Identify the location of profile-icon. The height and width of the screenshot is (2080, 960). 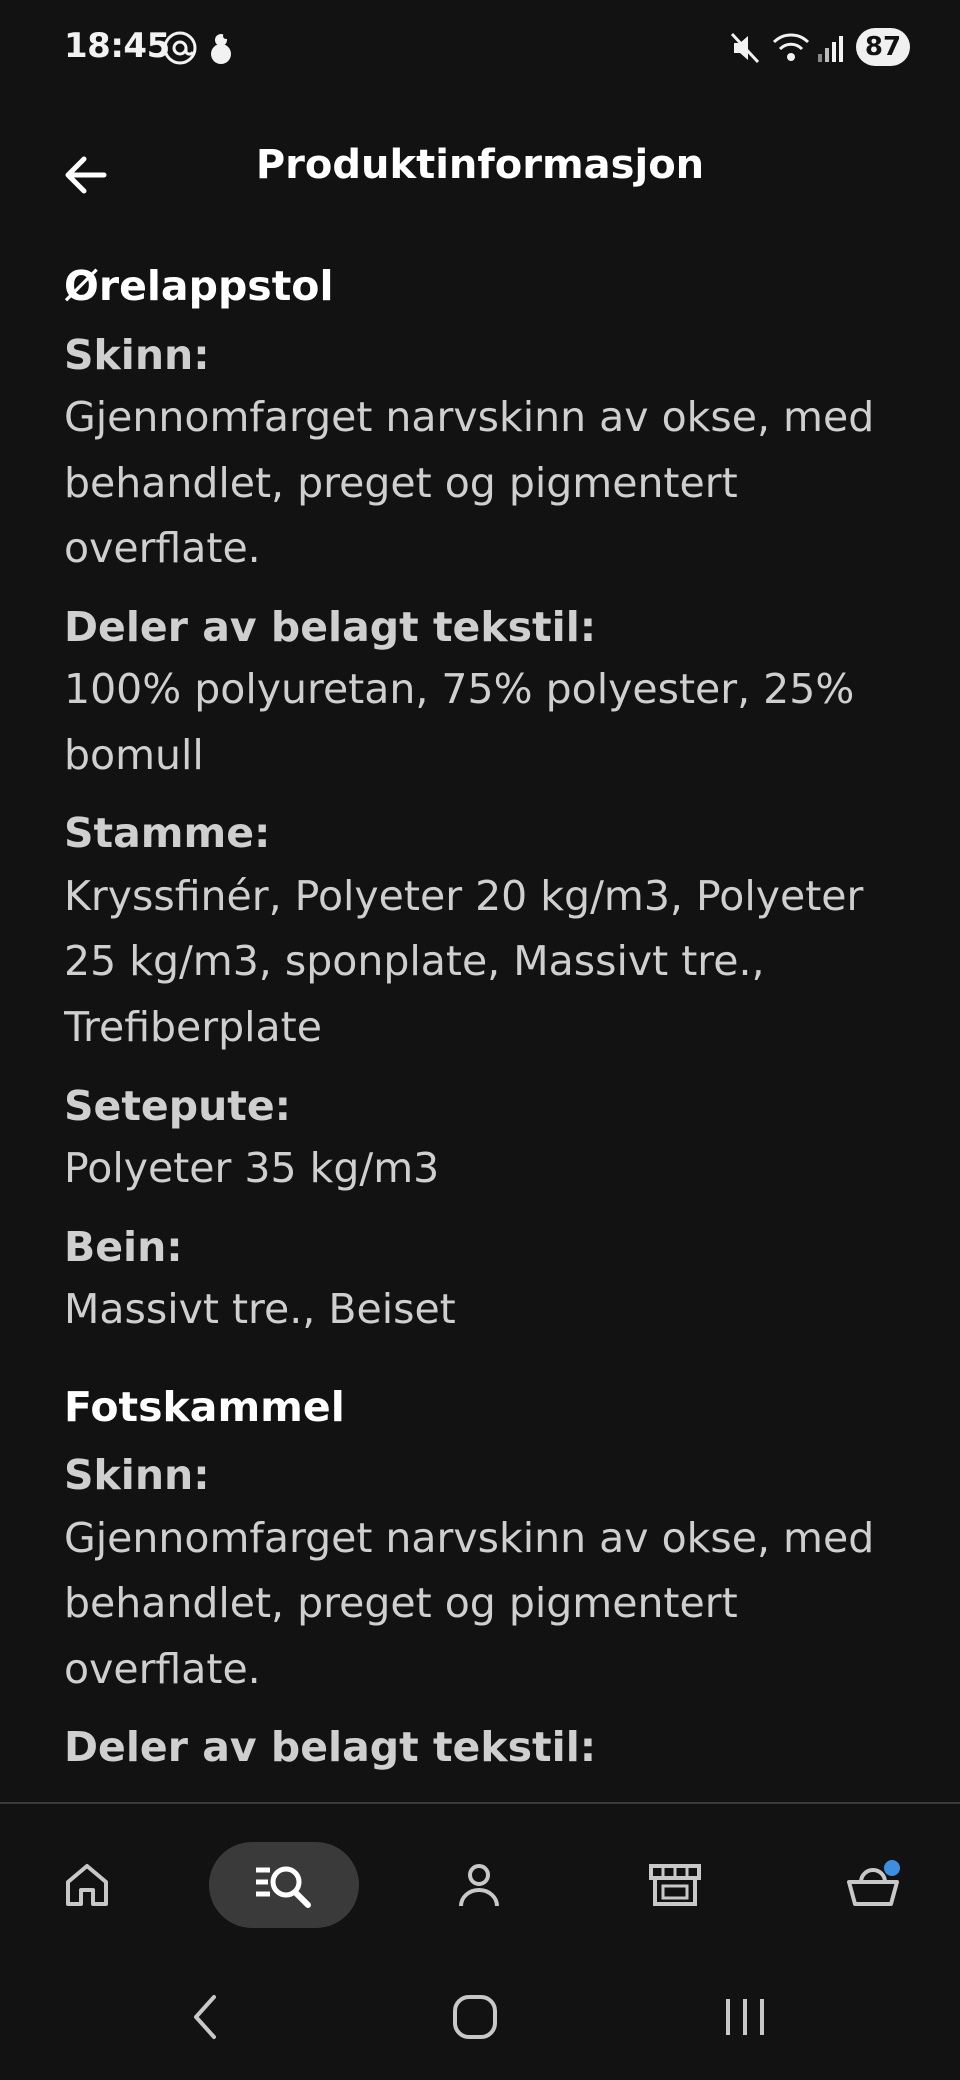
(479, 1885).